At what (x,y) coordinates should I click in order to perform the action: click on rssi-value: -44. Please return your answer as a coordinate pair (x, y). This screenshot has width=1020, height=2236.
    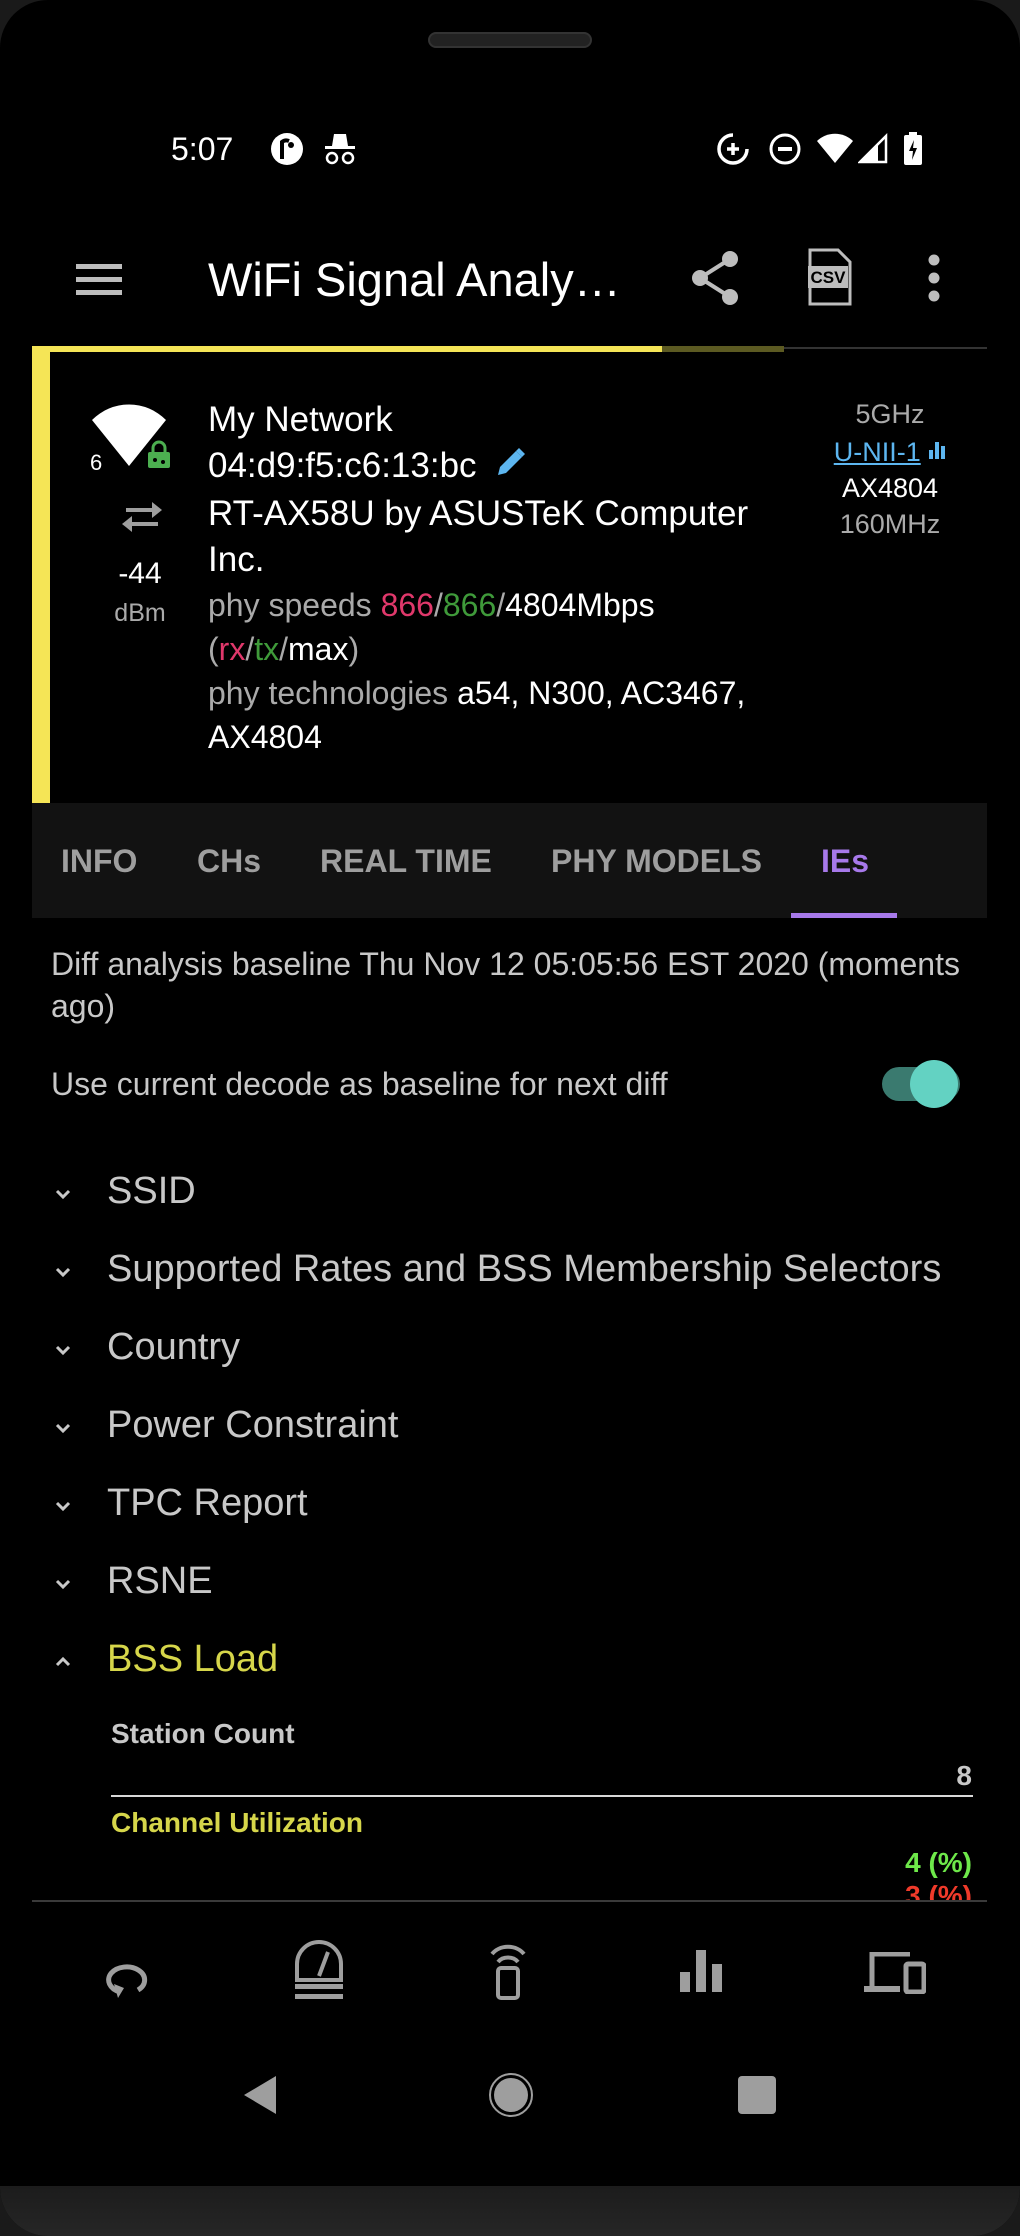
    Looking at the image, I should click on (140, 573).